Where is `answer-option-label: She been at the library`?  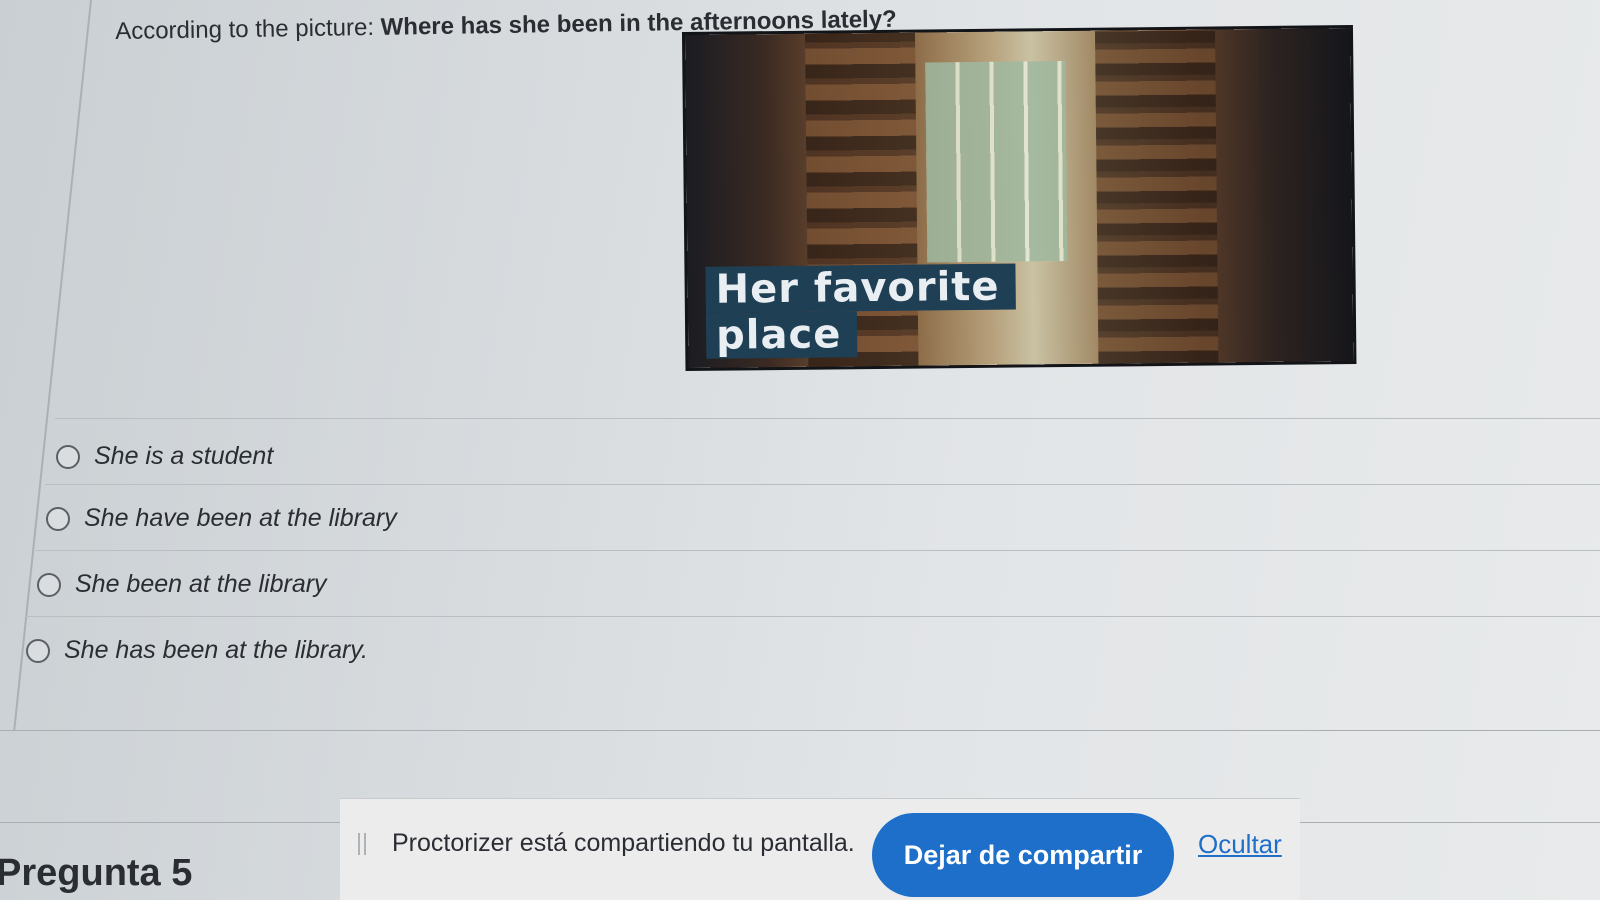
answer-option-label: She been at the library is located at coordinates (201, 584).